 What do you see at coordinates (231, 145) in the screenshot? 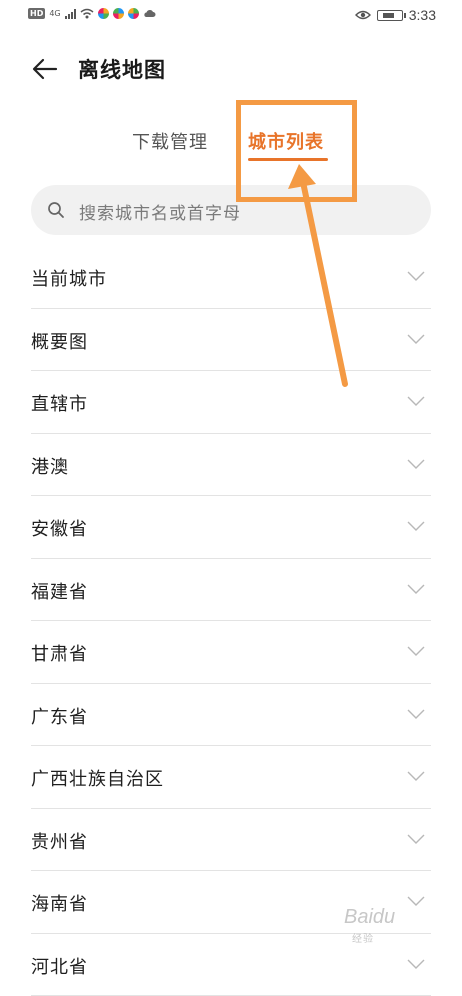
I see `tab-bar: 下载管理 城市列表` at bounding box center [231, 145].